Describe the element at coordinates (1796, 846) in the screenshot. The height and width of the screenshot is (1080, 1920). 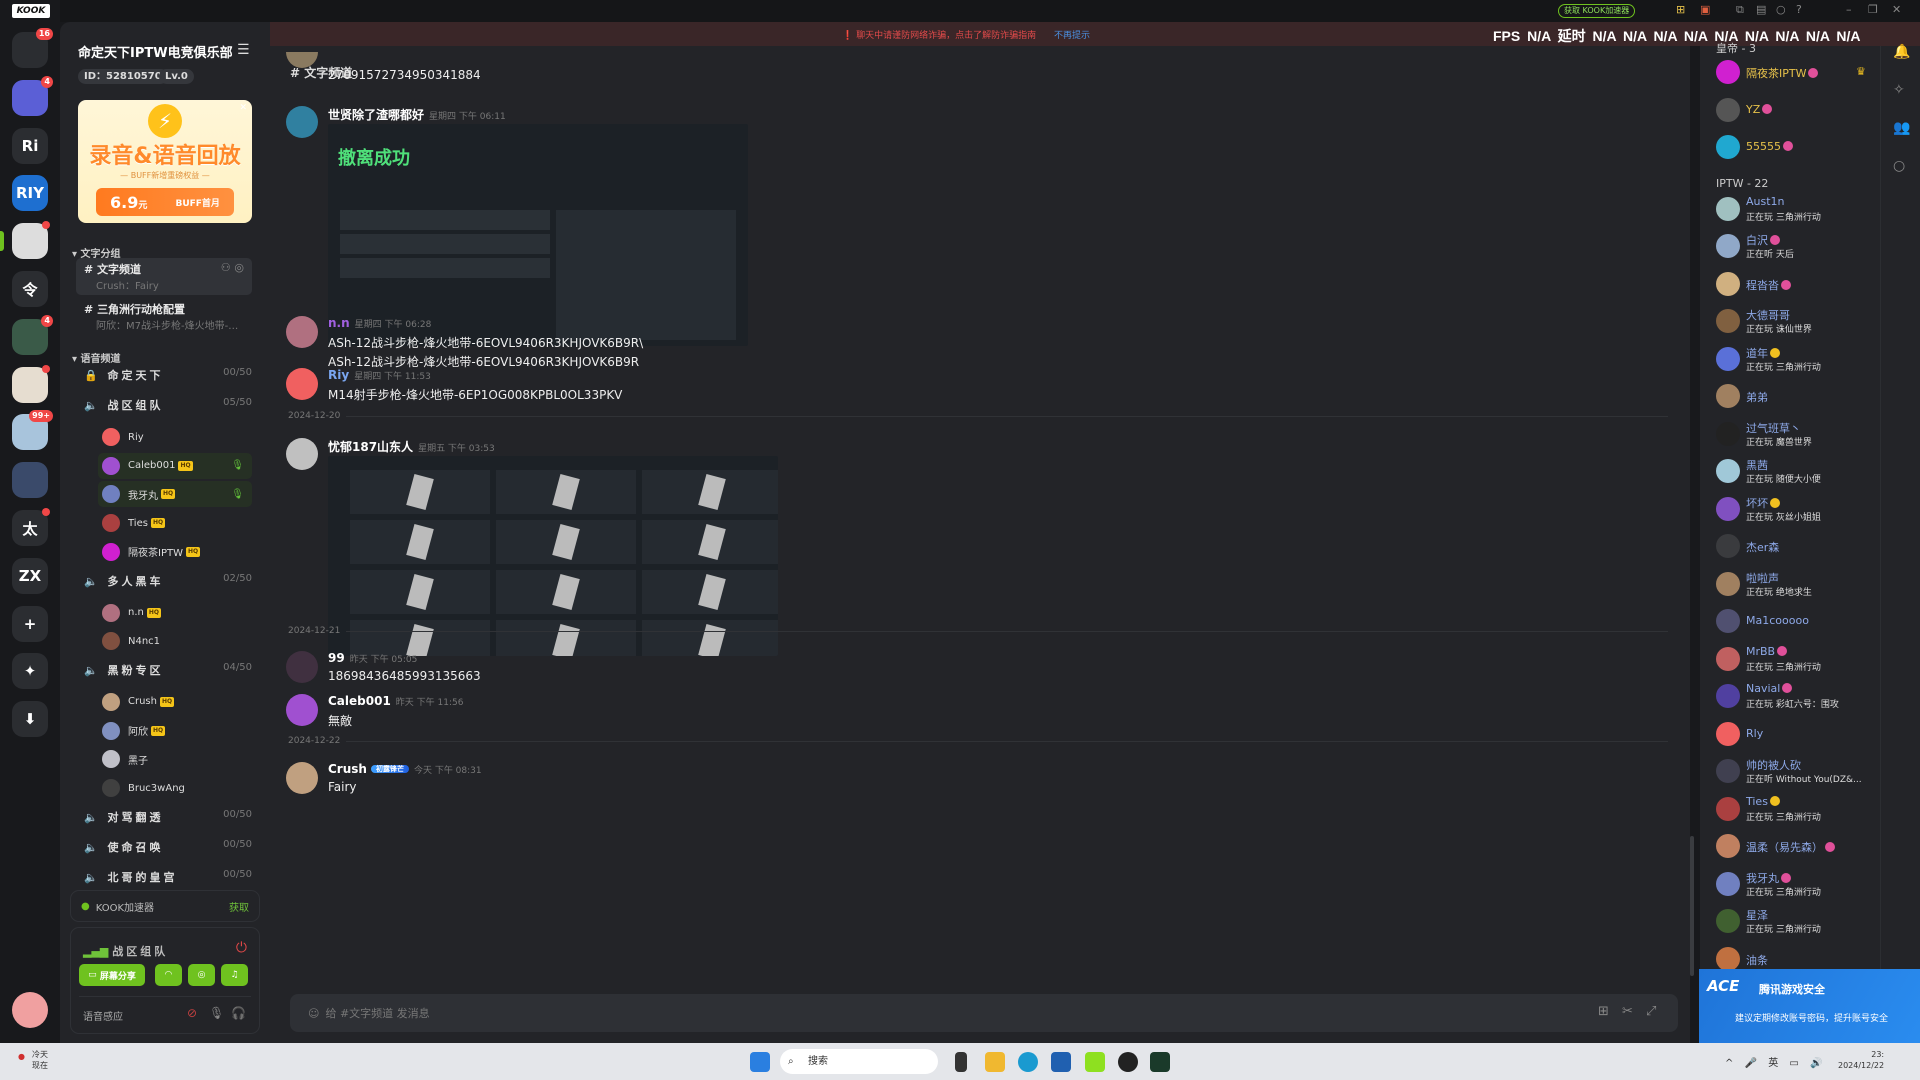
I see `member-item: 温柔（易先森）` at that location.